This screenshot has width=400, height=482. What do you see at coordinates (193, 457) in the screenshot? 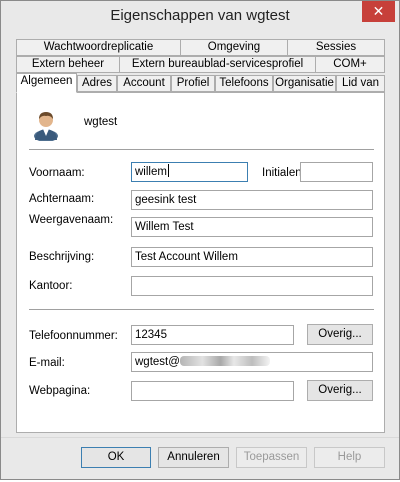
I see `cancel-button: Annuleren` at bounding box center [193, 457].